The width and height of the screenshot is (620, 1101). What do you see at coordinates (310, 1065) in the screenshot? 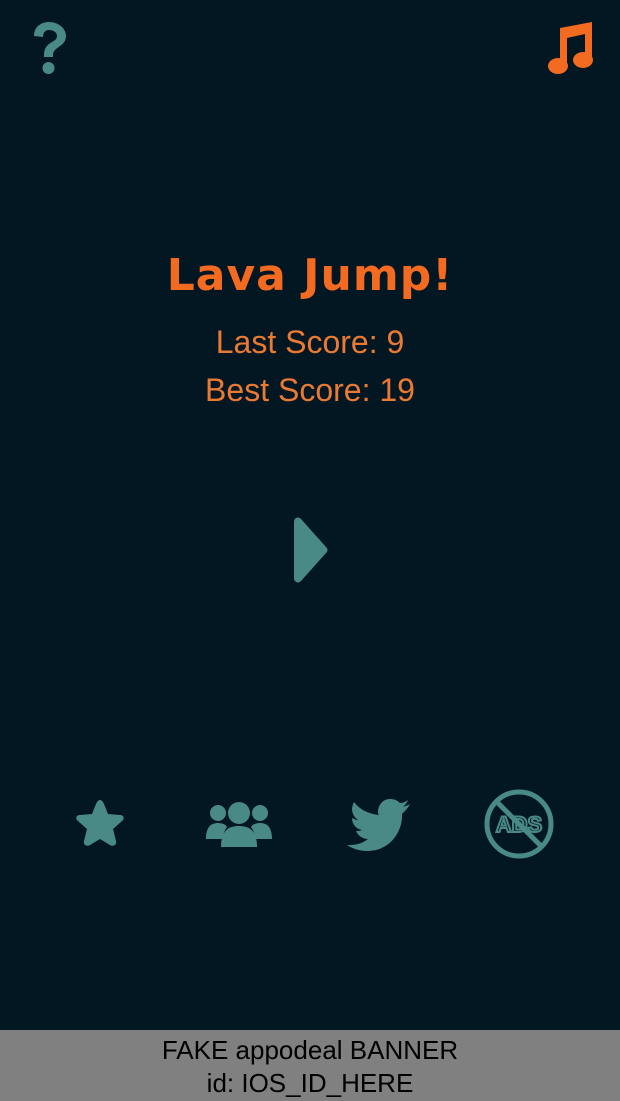
I see `ad-banner: FAKE appodeal BANNER id: IOS_ID_HERE` at bounding box center [310, 1065].